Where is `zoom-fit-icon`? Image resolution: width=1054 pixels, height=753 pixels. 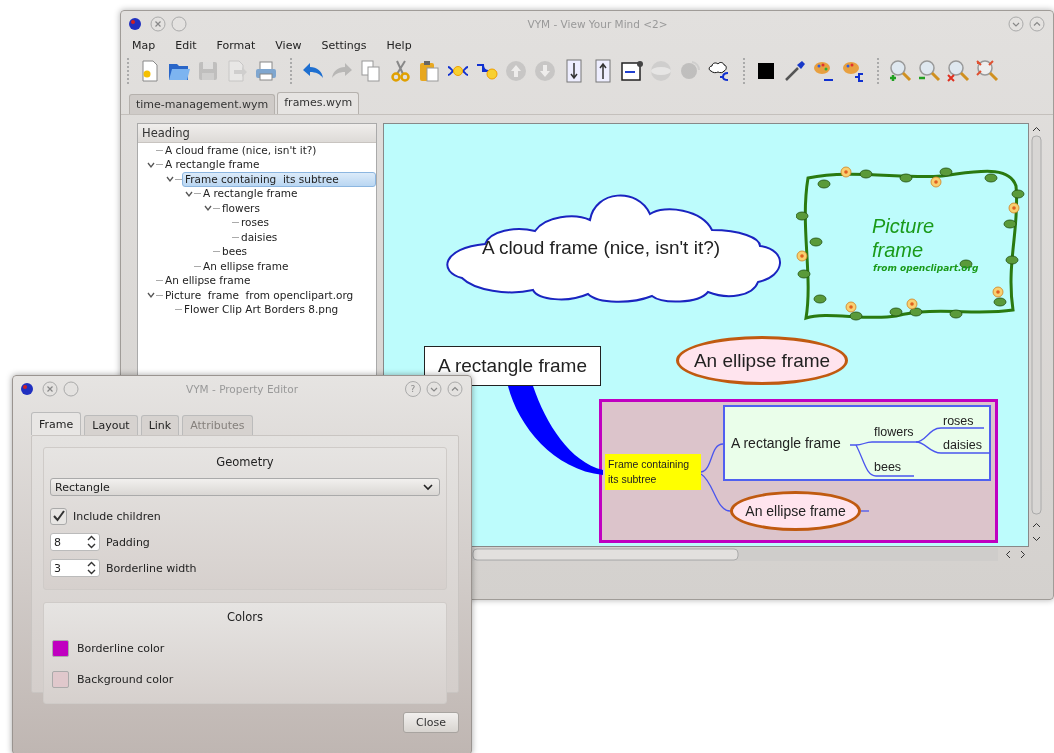
zoom-fit-icon is located at coordinates (986, 71).